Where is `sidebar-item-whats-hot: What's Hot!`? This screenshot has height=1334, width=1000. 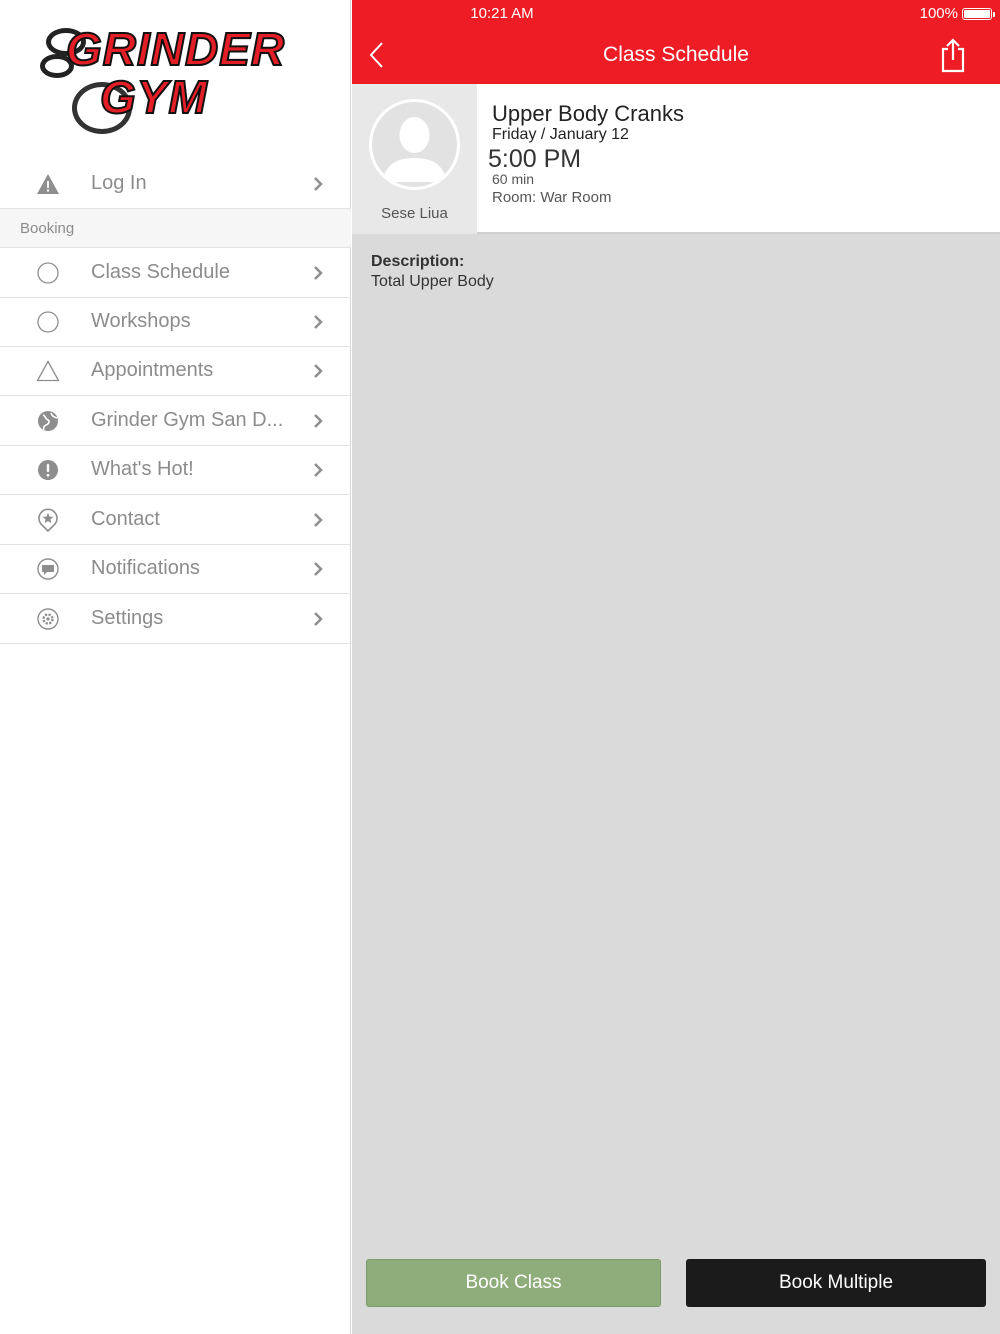
sidebar-item-whats-hot: What's Hot! is located at coordinates (175, 470).